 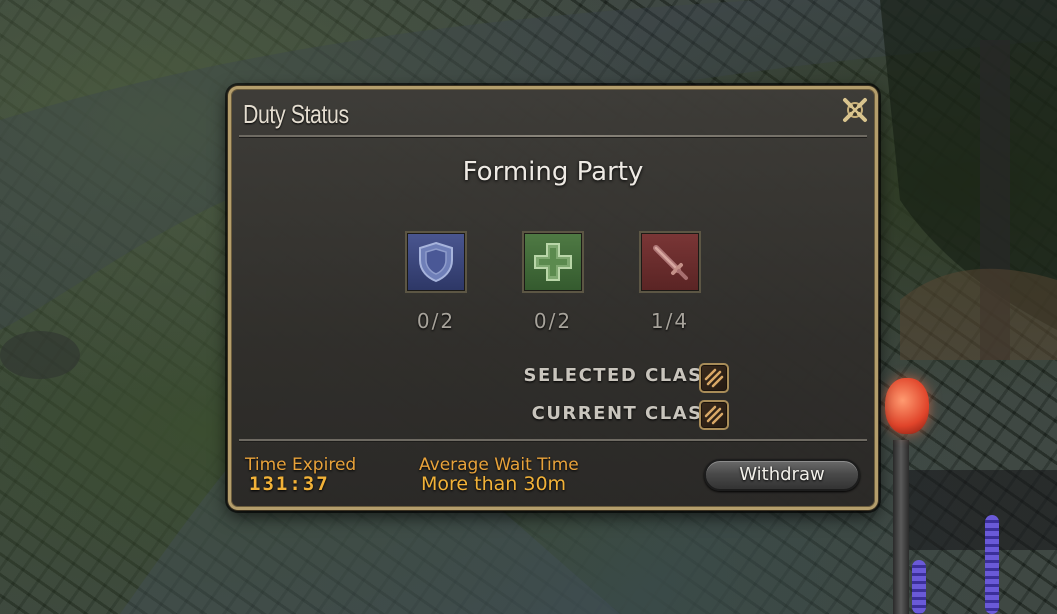 I want to click on role-dps-tile, so click(x=670, y=262).